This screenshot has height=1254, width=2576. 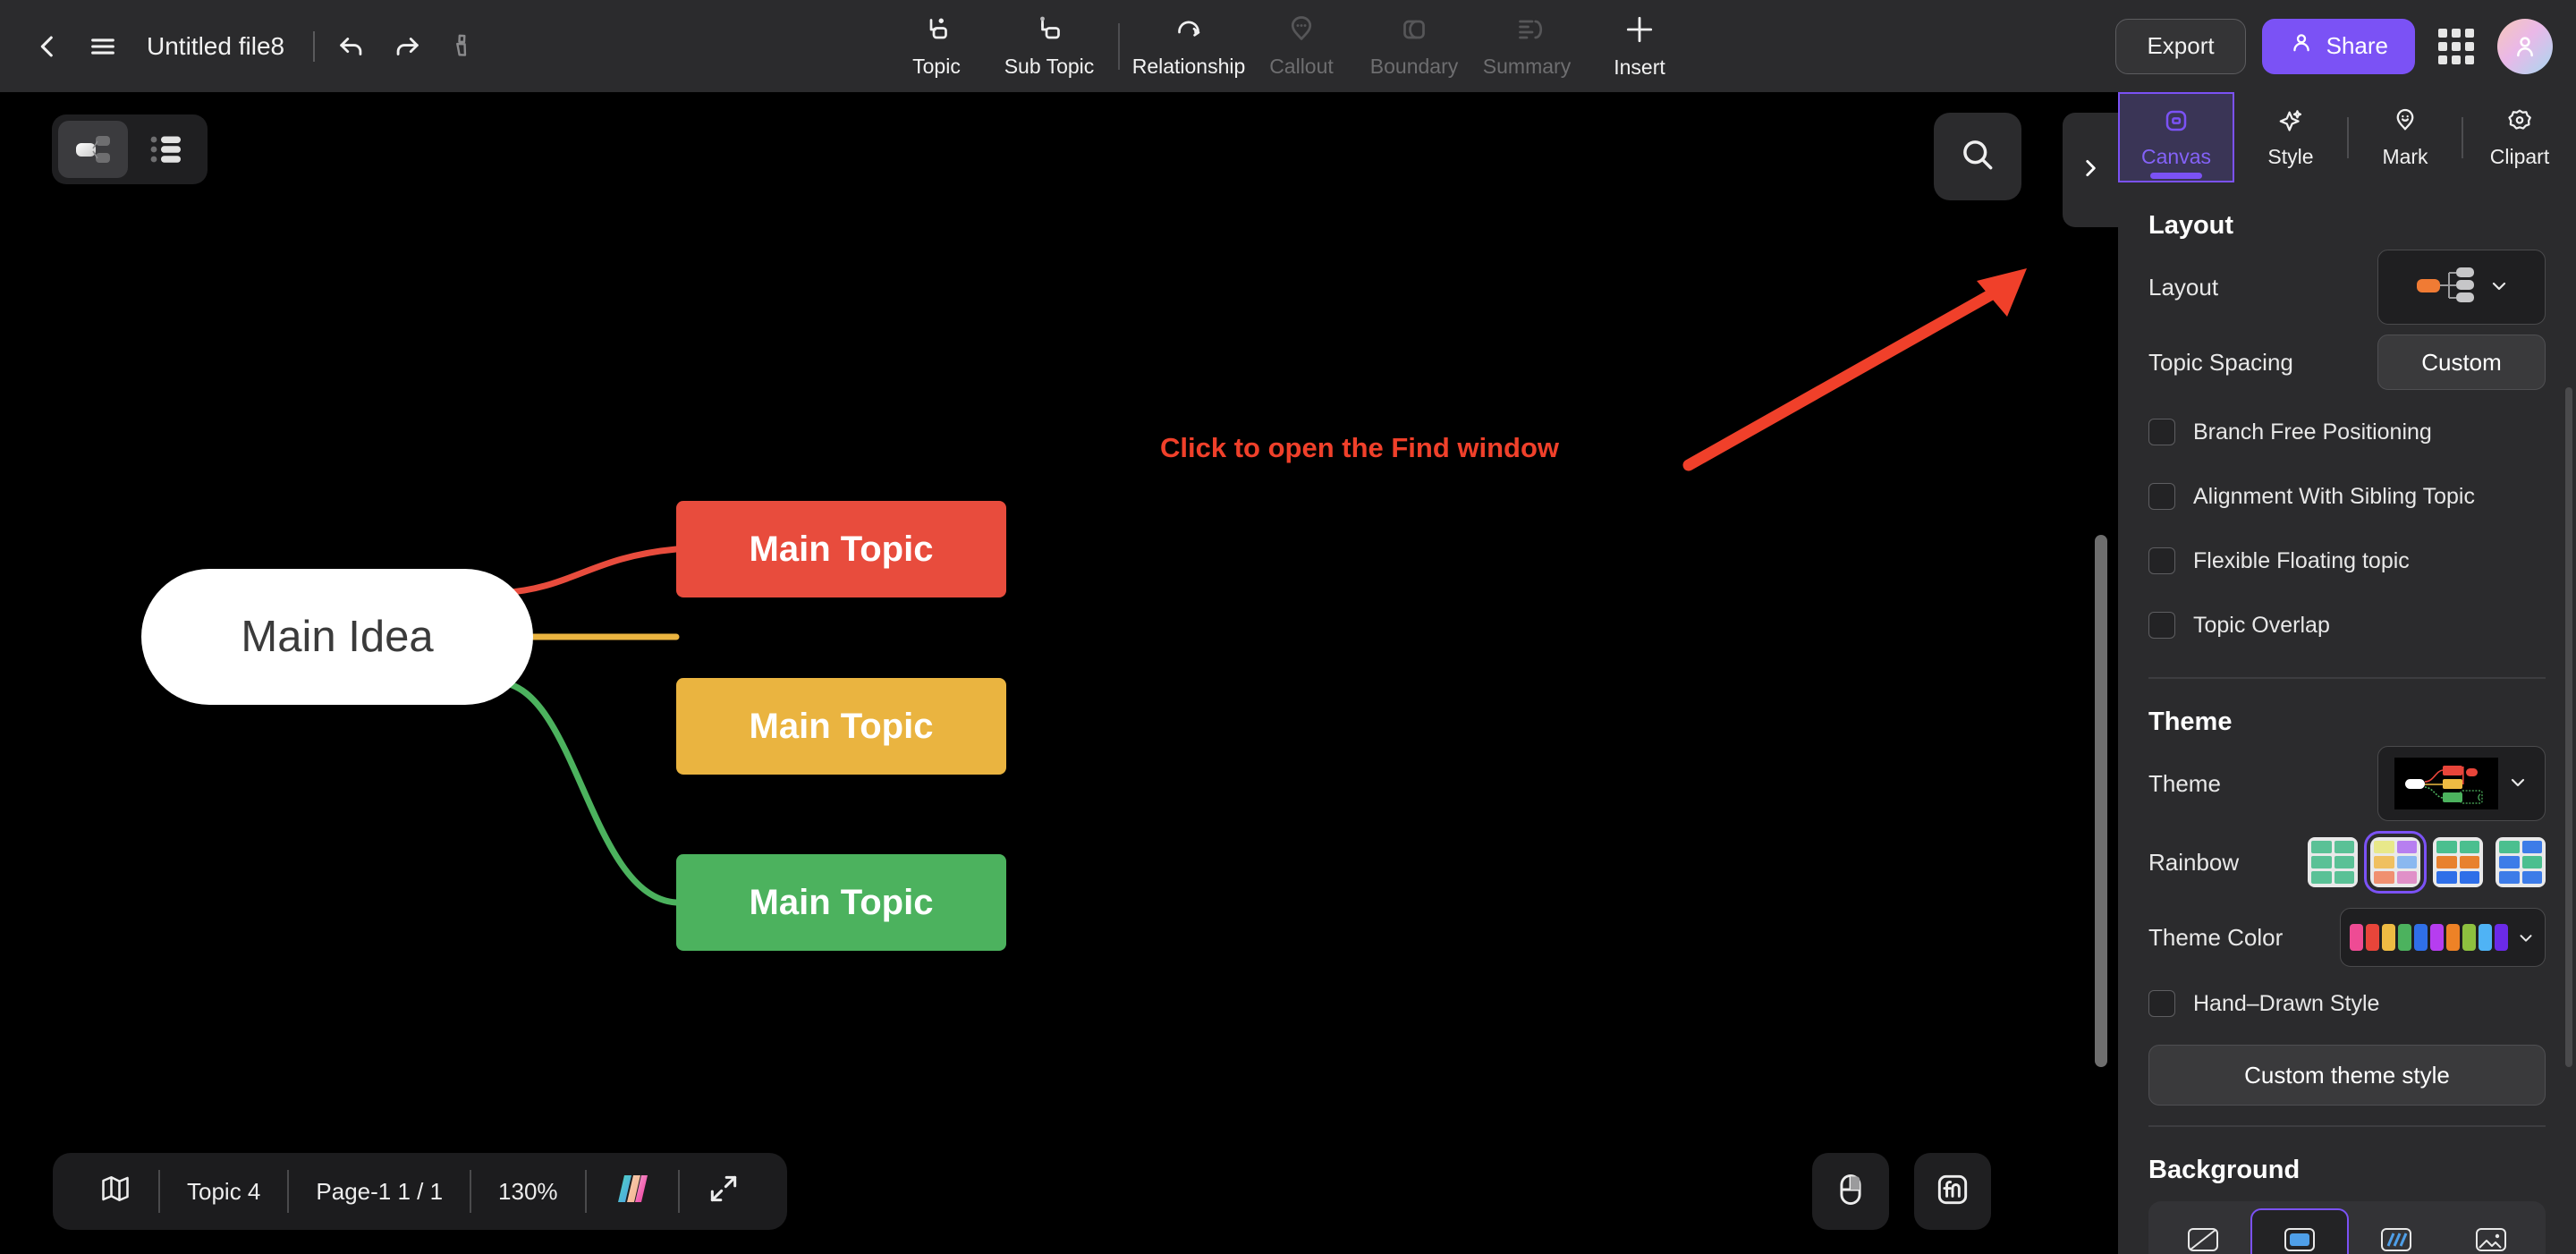 I want to click on tab-canvas: Canvas, so click(x=2176, y=137).